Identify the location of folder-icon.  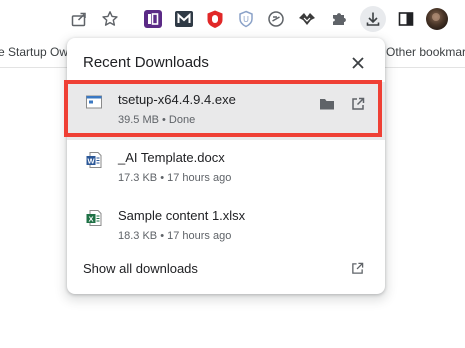
(327, 104).